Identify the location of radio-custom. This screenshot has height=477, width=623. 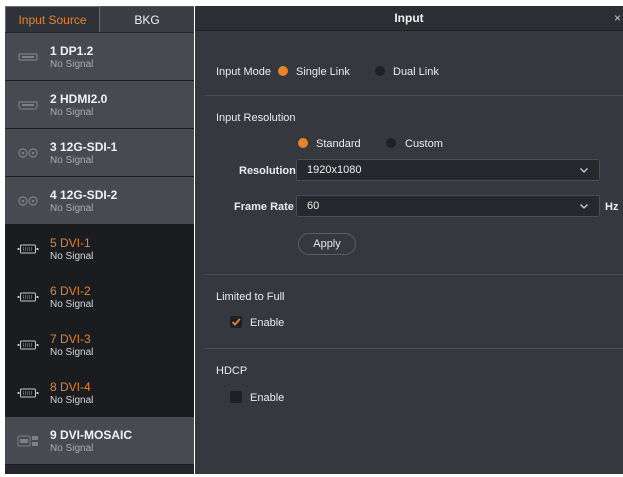
(391, 143).